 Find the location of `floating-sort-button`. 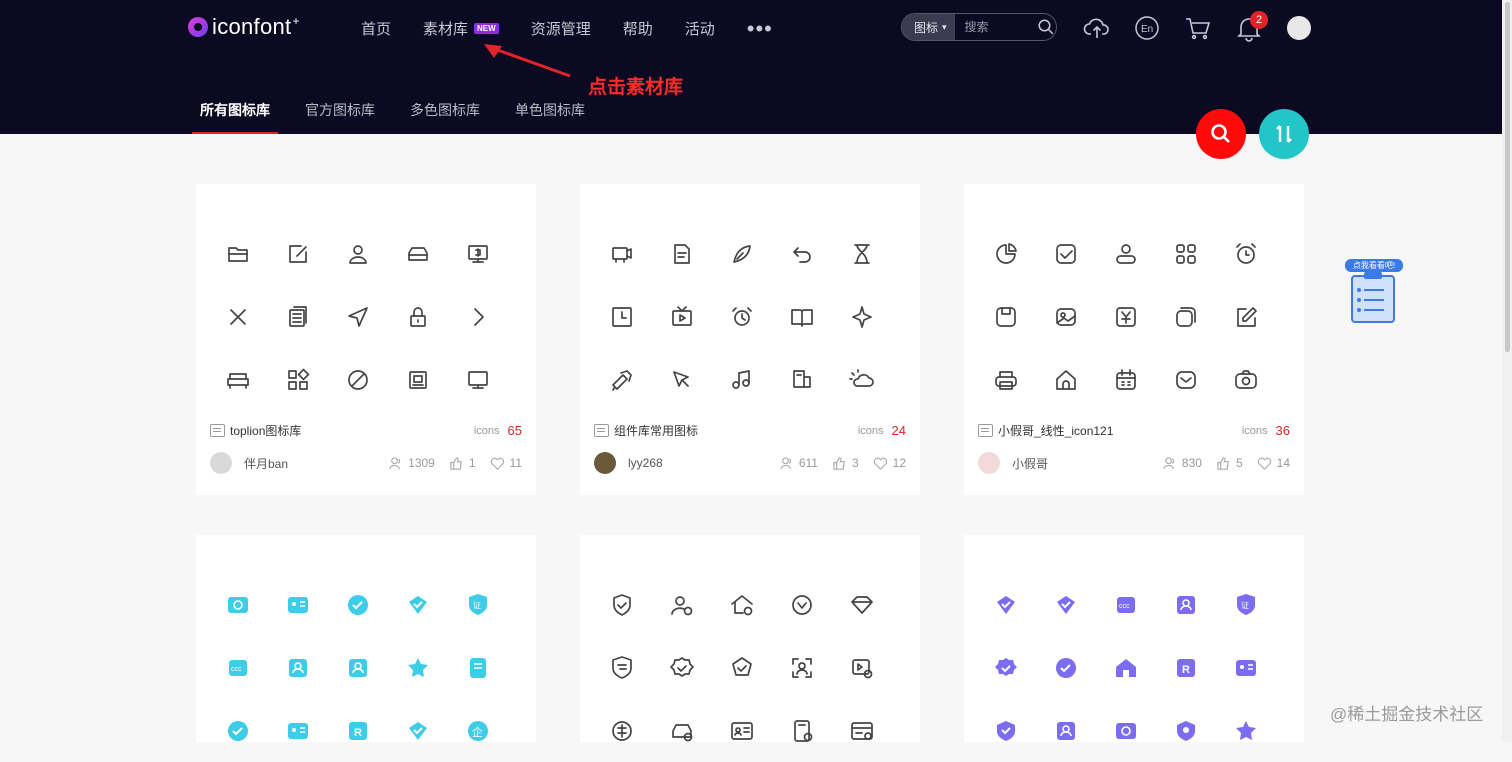

floating-sort-button is located at coordinates (1284, 134).